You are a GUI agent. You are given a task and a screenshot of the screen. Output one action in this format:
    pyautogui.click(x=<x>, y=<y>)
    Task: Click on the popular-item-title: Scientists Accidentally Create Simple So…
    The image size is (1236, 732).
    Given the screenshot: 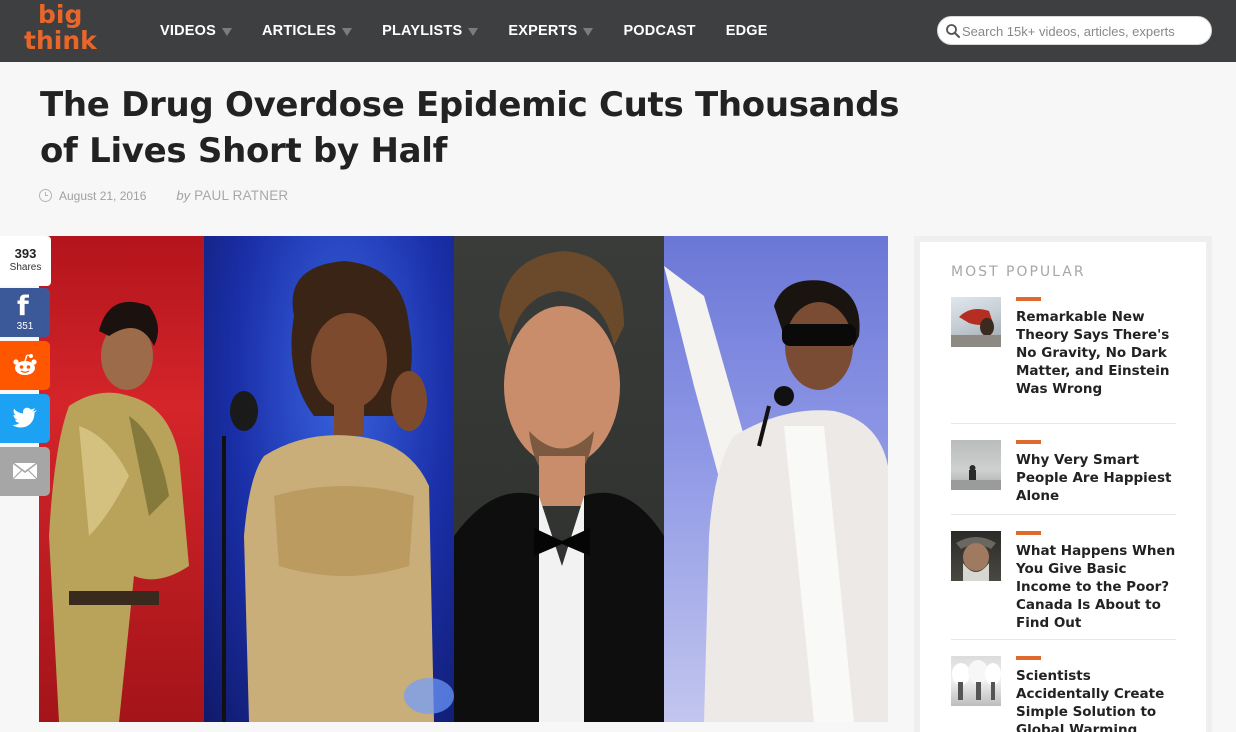 What is the action you would take?
    pyautogui.click(x=1100, y=699)
    